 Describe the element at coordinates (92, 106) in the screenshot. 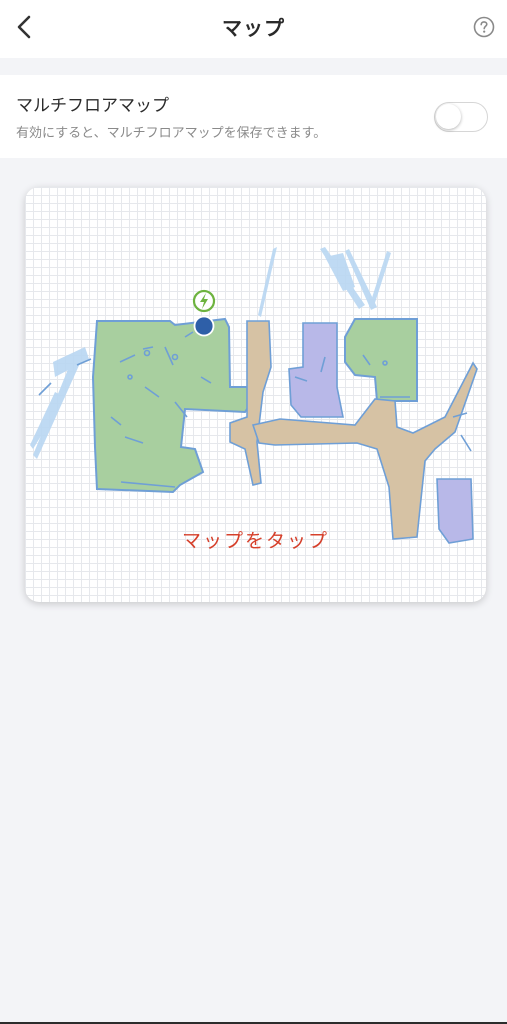

I see `multi-floor-title: マルチフロアマップ` at that location.